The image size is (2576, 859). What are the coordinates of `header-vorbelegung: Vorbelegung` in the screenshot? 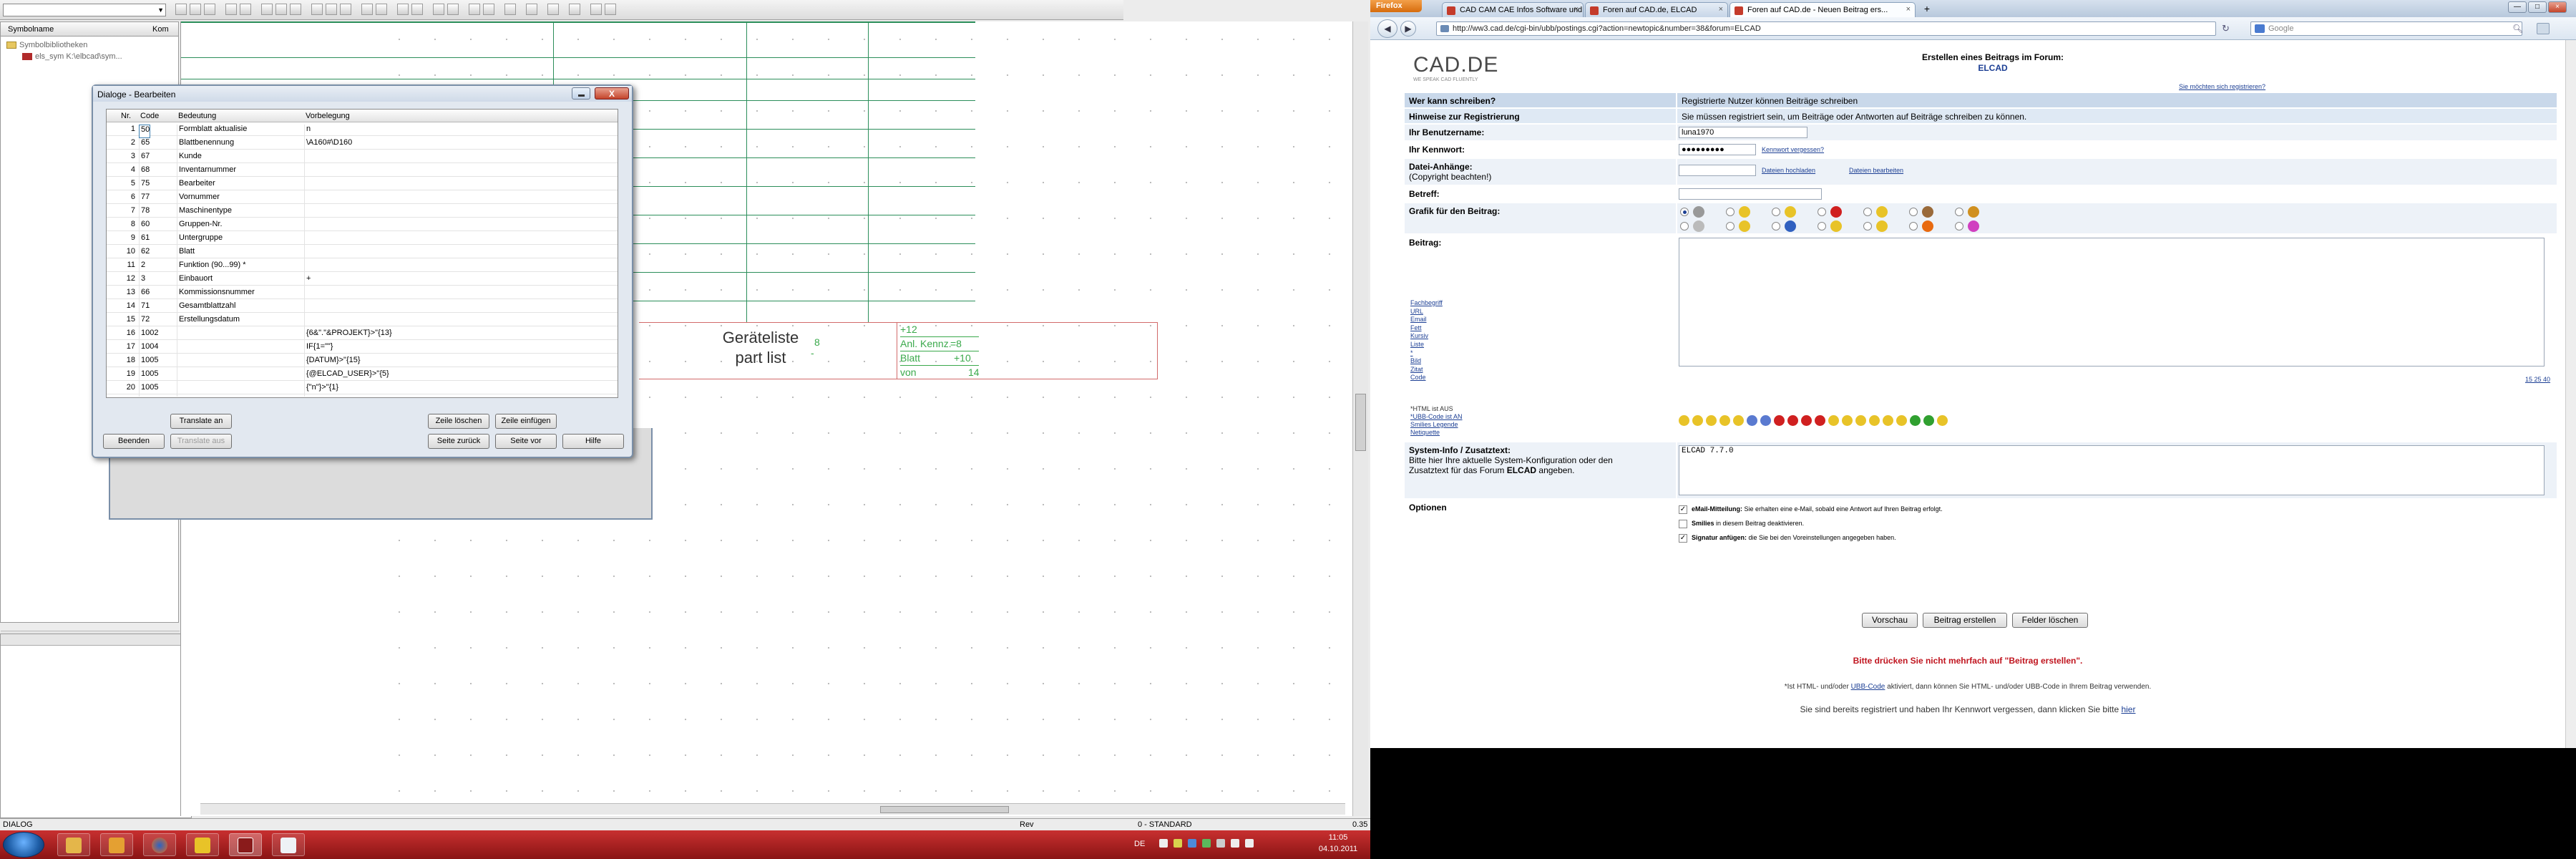 It's located at (328, 116).